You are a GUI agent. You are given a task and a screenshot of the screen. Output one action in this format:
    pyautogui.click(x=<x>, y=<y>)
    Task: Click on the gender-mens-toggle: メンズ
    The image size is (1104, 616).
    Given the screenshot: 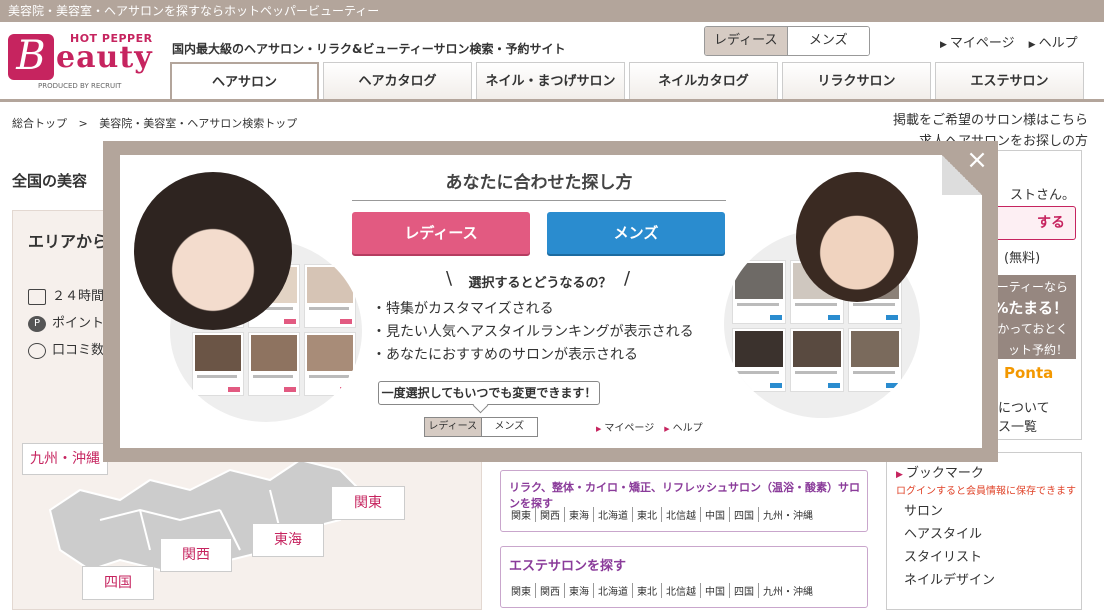 What is the action you would take?
    pyautogui.click(x=827, y=41)
    